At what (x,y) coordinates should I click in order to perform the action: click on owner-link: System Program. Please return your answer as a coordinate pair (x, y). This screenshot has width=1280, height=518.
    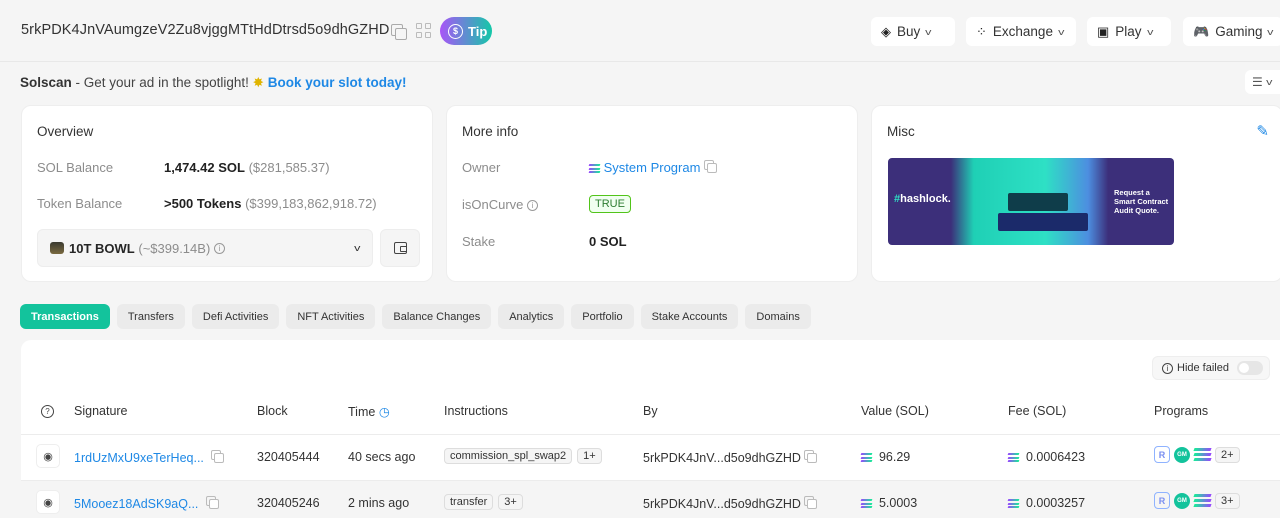
    Looking at the image, I should click on (652, 167).